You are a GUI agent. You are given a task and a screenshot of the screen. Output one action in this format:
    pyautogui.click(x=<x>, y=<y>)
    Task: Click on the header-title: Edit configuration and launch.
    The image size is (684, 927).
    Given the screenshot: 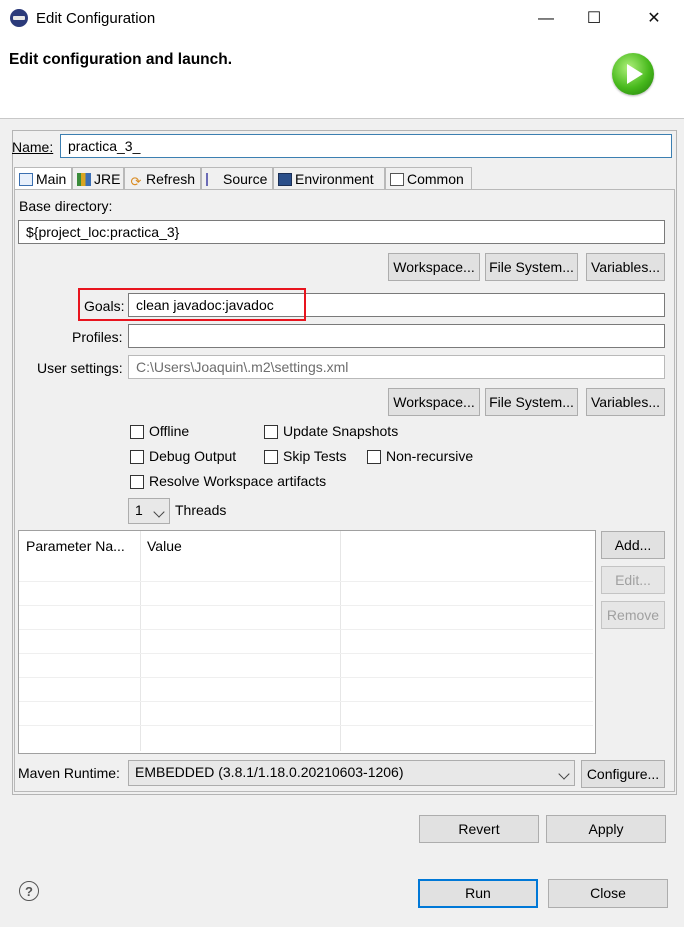 What is the action you would take?
    pyautogui.click(x=121, y=59)
    